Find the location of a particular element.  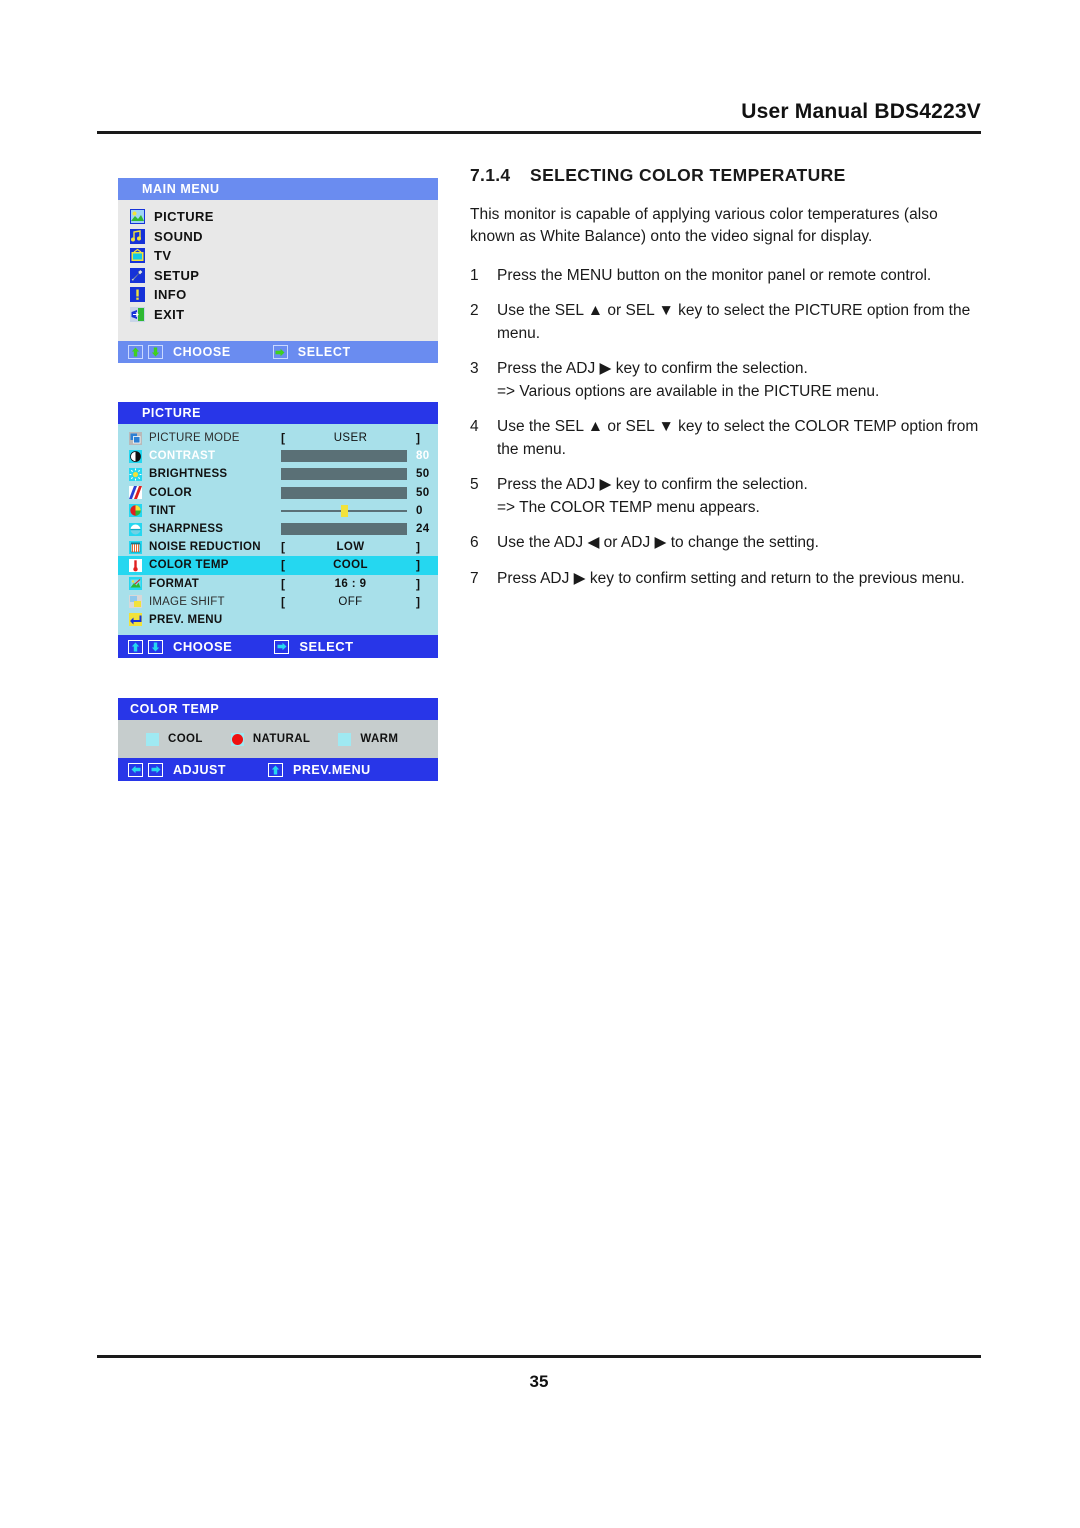

picture-row-bracket-value: [ OFF ] is located at coordinates (359, 602).